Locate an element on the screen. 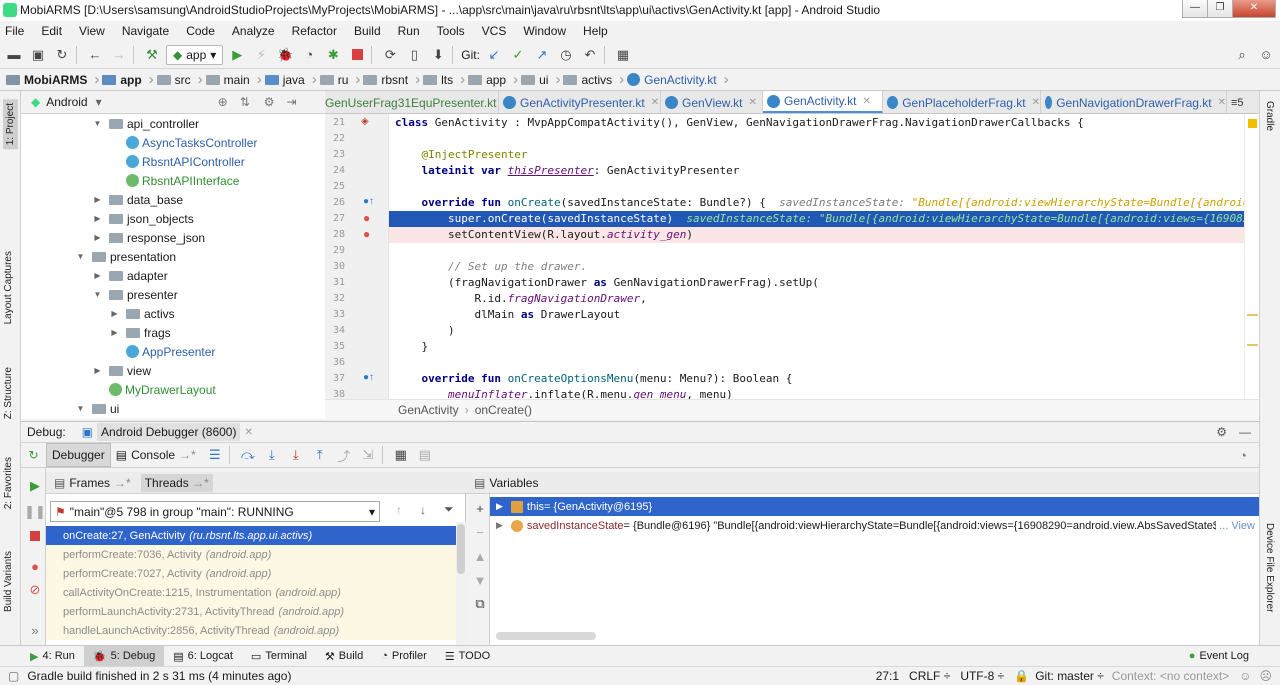 This screenshot has width=1280, height=685. gradle-tool-tab: Gradle is located at coordinates (1269, 116).